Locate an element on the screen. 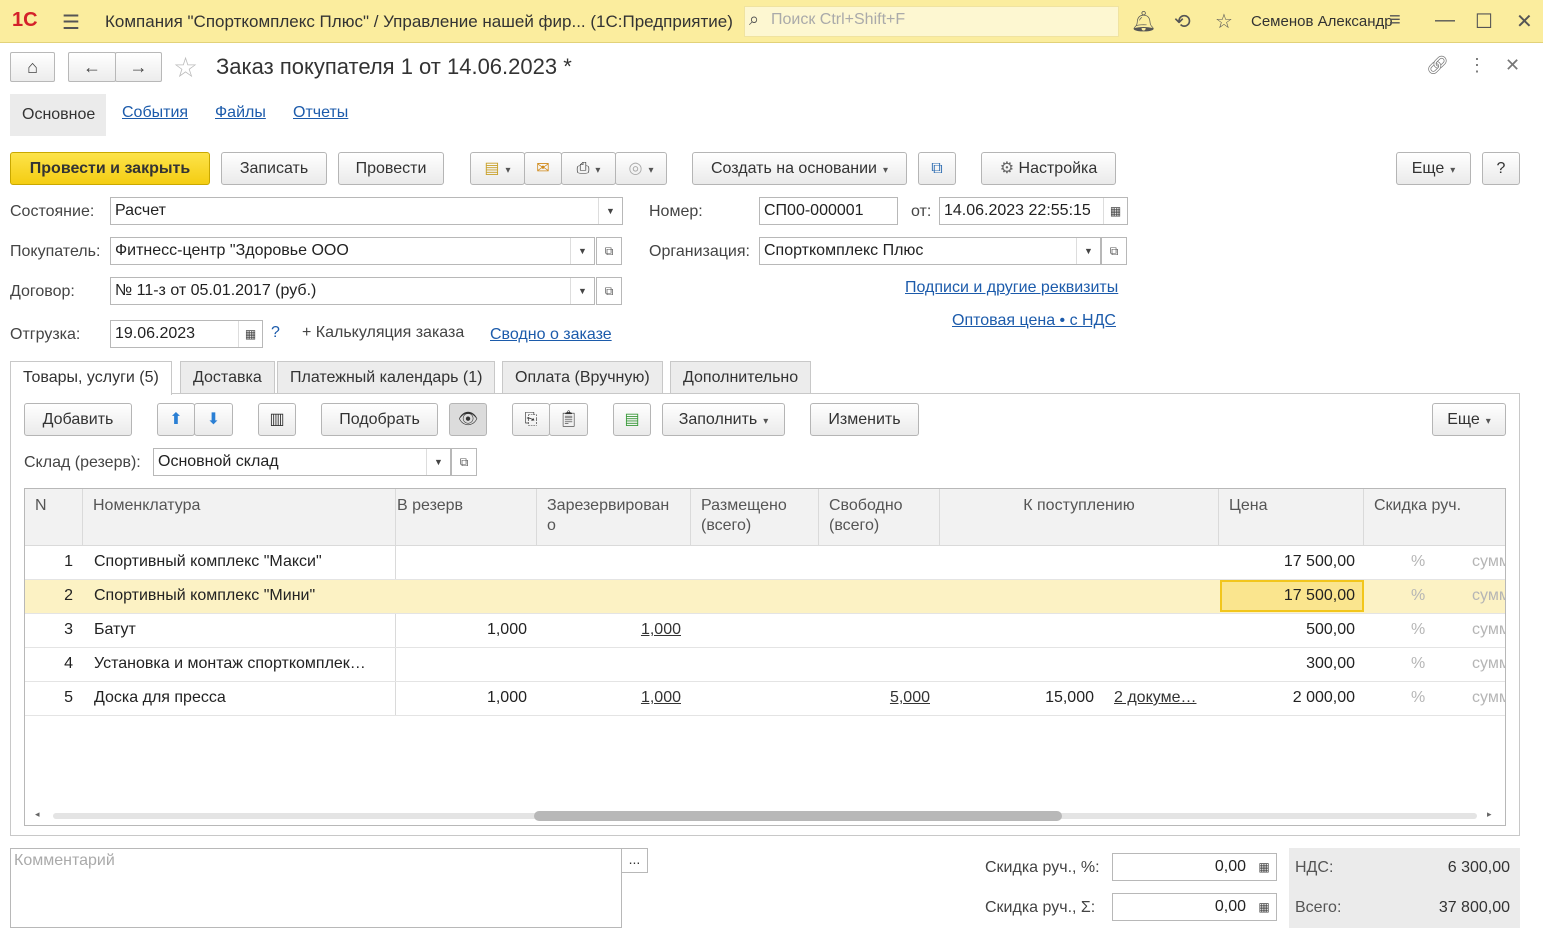  scrollbar-thumb is located at coordinates (798, 816).